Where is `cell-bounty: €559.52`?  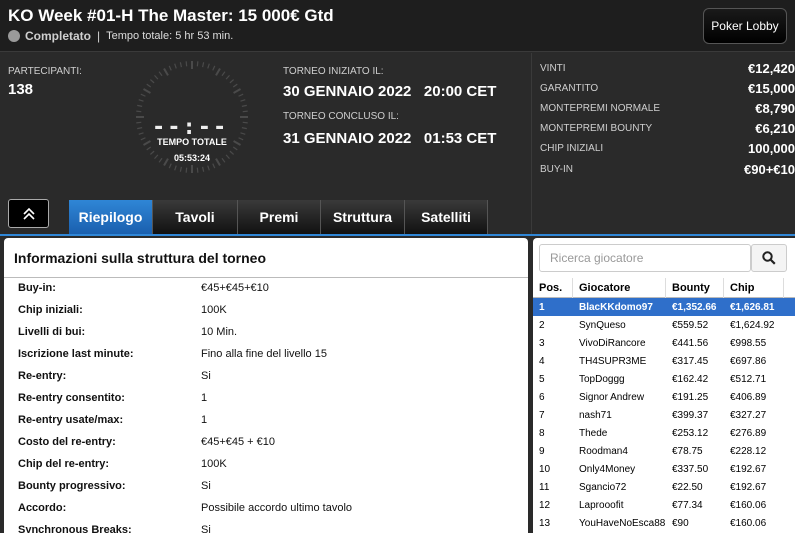 cell-bounty: €559.52 is located at coordinates (690, 325).